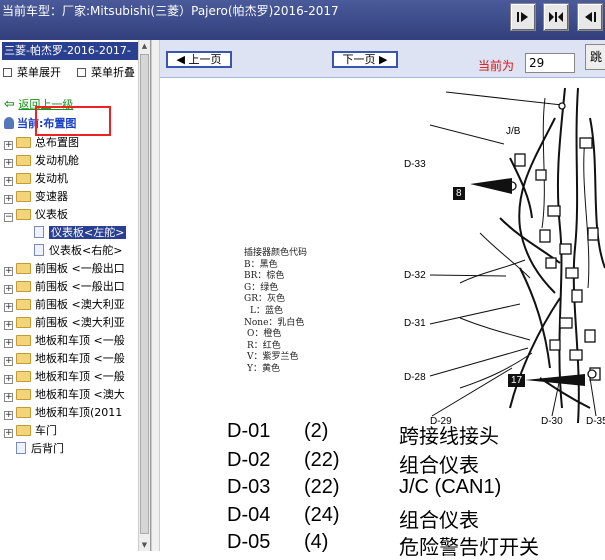 Image resolution: width=605 pixels, height=560 pixels. Describe the element at coordinates (80, 286) in the screenshot. I see `tree-item-label: 前围板 <一般出口` at that location.